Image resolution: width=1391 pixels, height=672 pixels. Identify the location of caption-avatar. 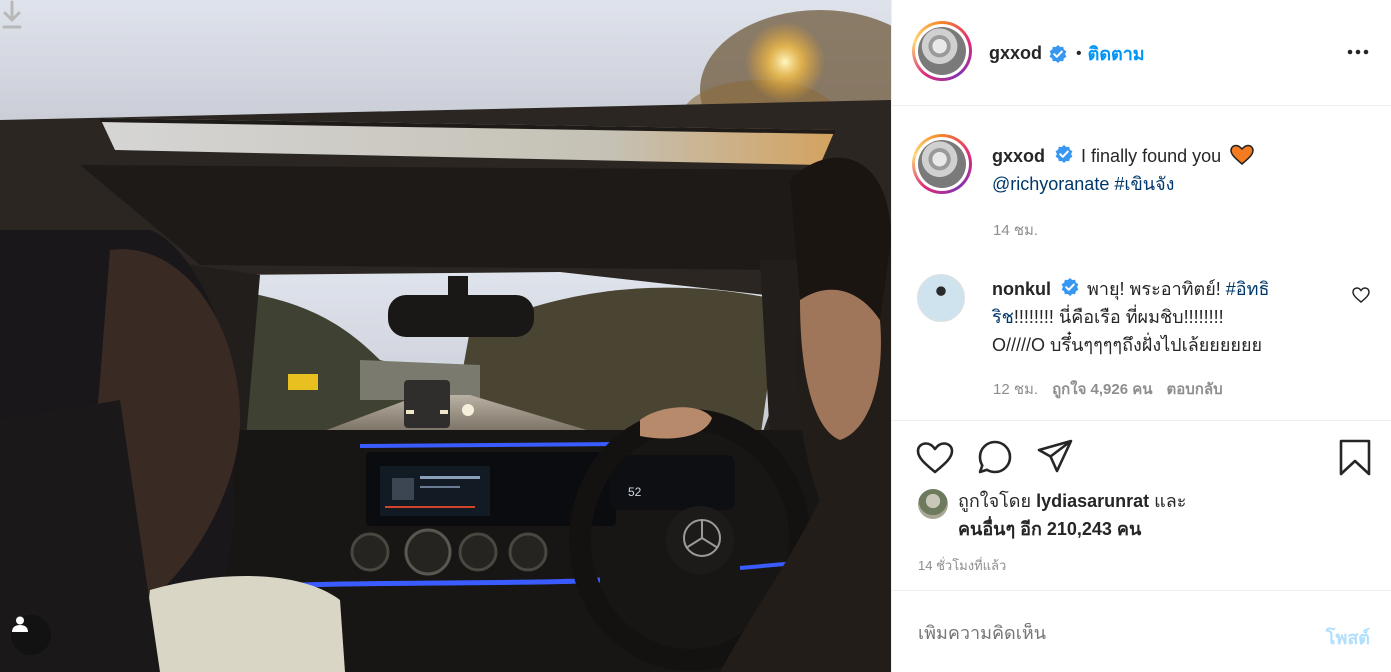
(942, 164).